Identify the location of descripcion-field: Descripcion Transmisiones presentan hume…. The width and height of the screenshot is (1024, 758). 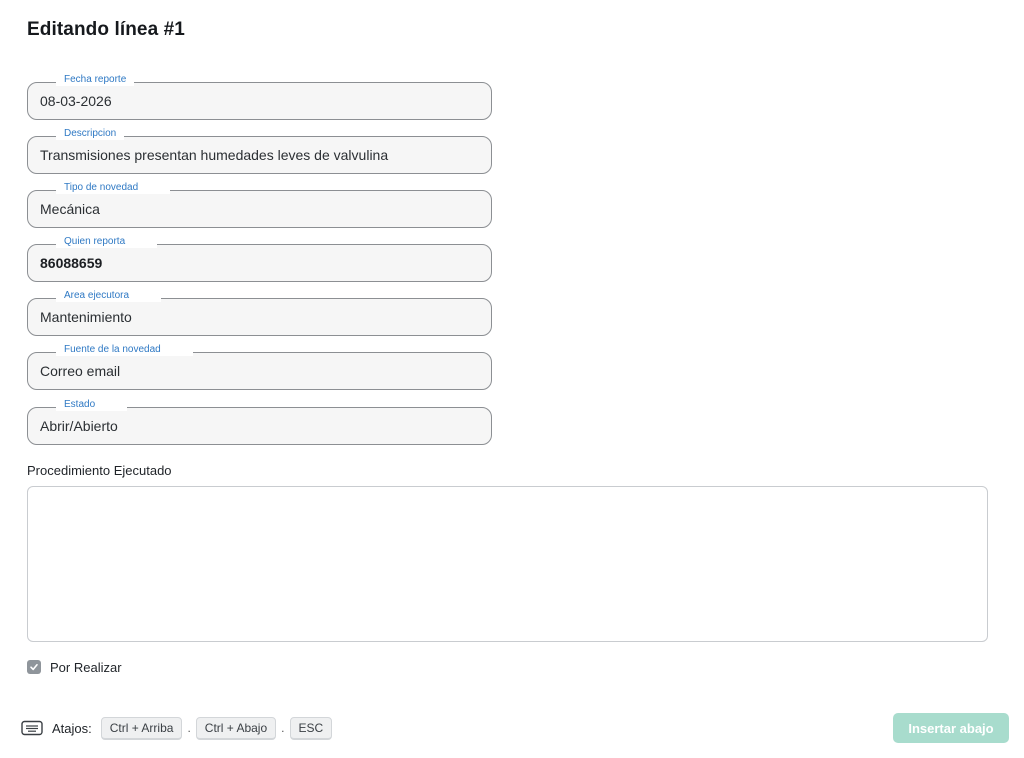
(259, 150).